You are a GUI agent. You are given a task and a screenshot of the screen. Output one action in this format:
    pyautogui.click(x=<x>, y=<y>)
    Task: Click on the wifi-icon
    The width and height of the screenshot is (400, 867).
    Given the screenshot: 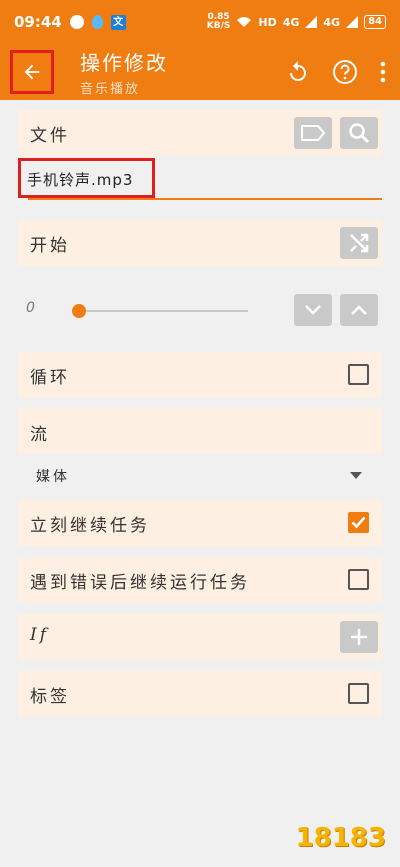 What is the action you would take?
    pyautogui.click(x=244, y=22)
    